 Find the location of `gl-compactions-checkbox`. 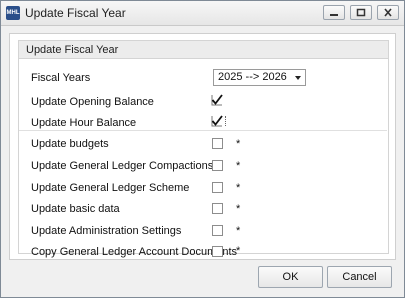

gl-compactions-checkbox is located at coordinates (217, 165).